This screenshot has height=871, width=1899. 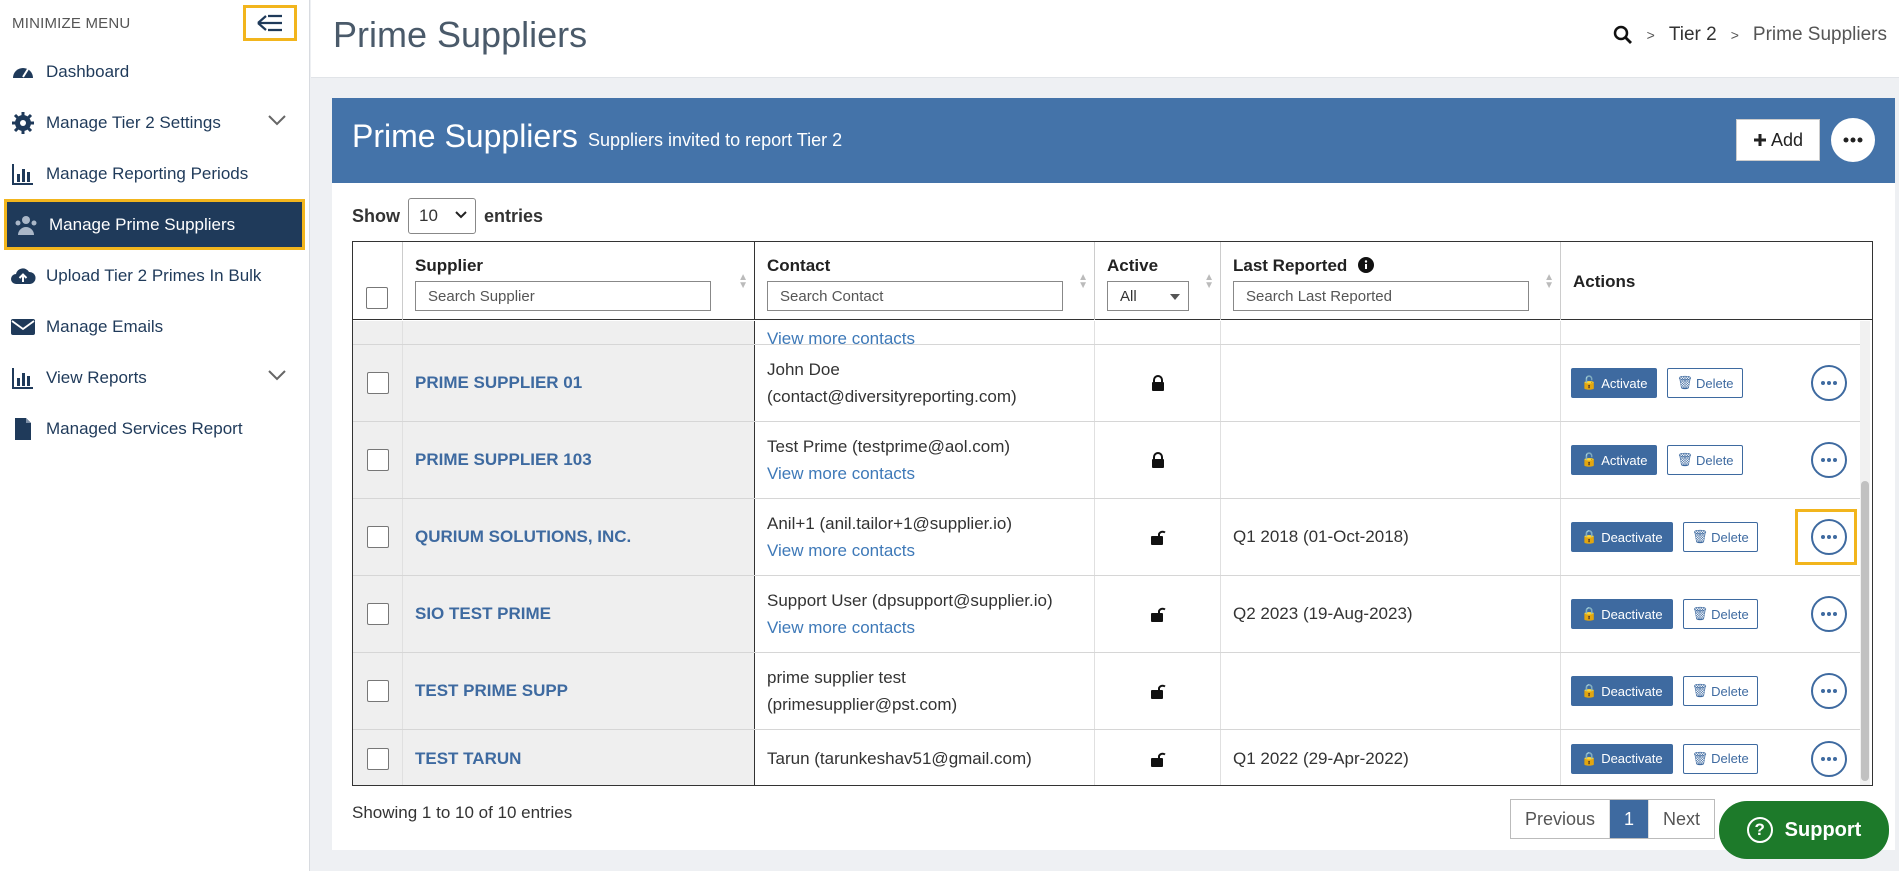 What do you see at coordinates (1391, 537) in the screenshot?
I see `last-reported-value: Q1 2018 (01-Oct-2018)` at bounding box center [1391, 537].